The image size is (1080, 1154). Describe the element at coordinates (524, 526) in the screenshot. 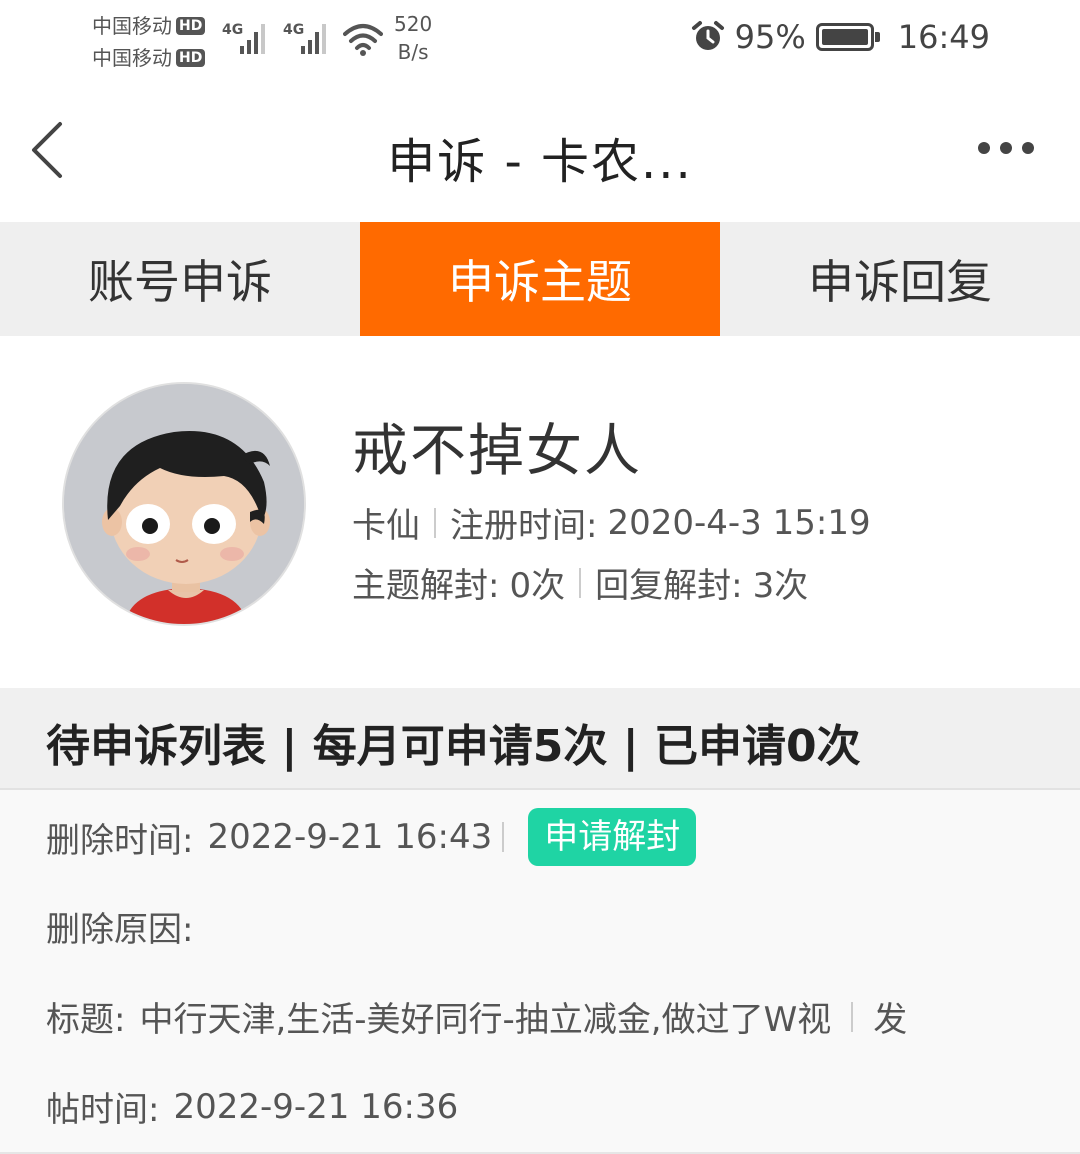

I see `register-label: 注册时间:` at that location.